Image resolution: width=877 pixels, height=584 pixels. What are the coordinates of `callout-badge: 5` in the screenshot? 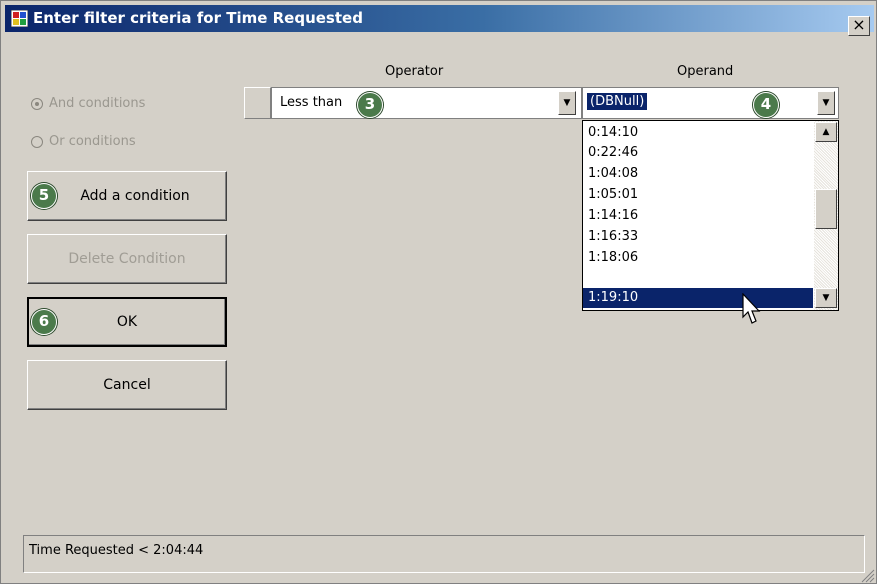 It's located at (44, 196).